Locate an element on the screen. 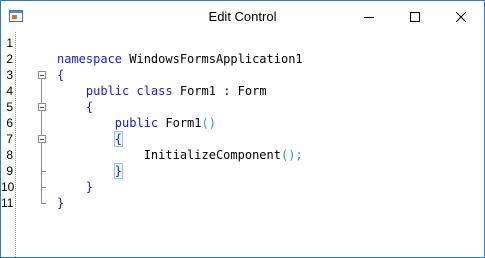  code-token: Form1 : Form is located at coordinates (219, 91).